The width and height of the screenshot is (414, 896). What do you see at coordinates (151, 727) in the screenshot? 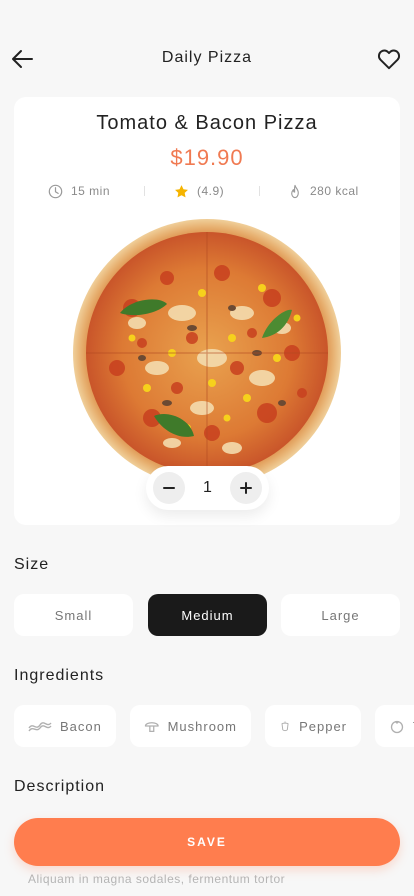
I see `mushroom-icon` at bounding box center [151, 727].